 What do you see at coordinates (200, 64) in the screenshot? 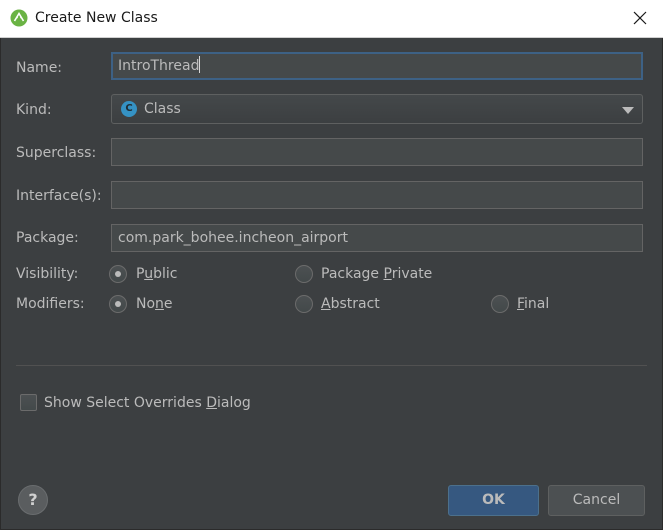
I see `text-caret` at bounding box center [200, 64].